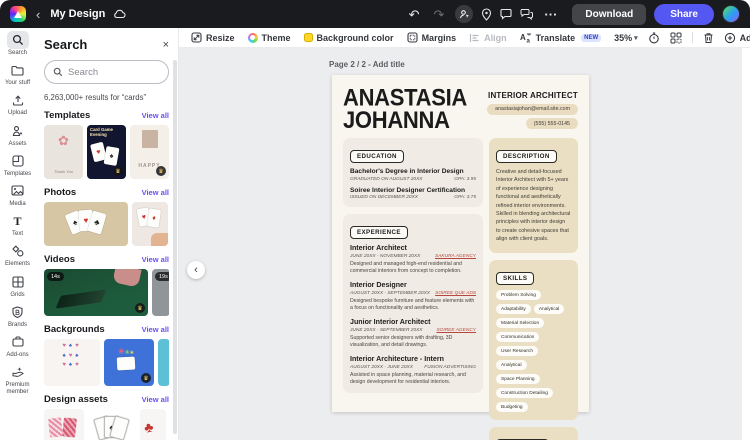 The image size is (750, 440). Describe the element at coordinates (561, 37) in the screenshot. I see `translate-button: Aa Translate NEW` at that location.